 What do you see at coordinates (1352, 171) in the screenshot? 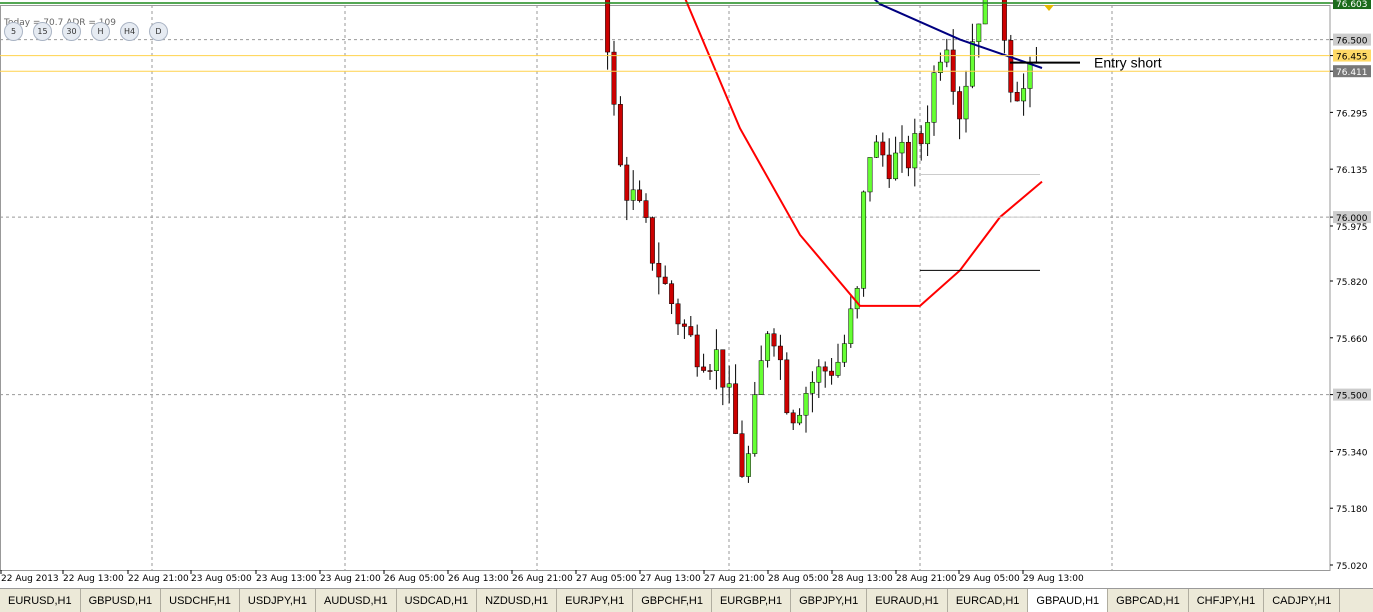
I see `price-label: 76.135` at bounding box center [1352, 171].